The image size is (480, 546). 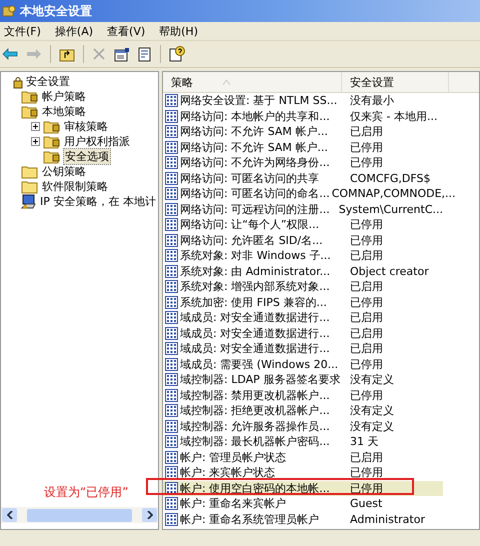 I want to click on left-chevron-icon, so click(x=9, y=515).